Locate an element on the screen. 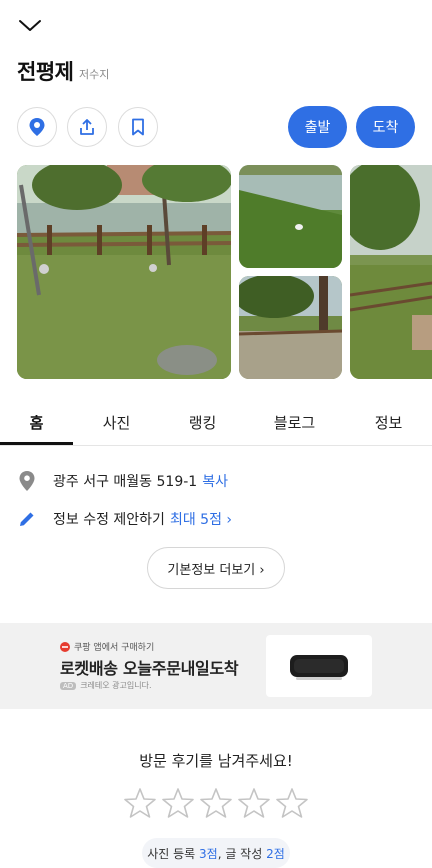  park-path-photo is located at coordinates (290, 327).